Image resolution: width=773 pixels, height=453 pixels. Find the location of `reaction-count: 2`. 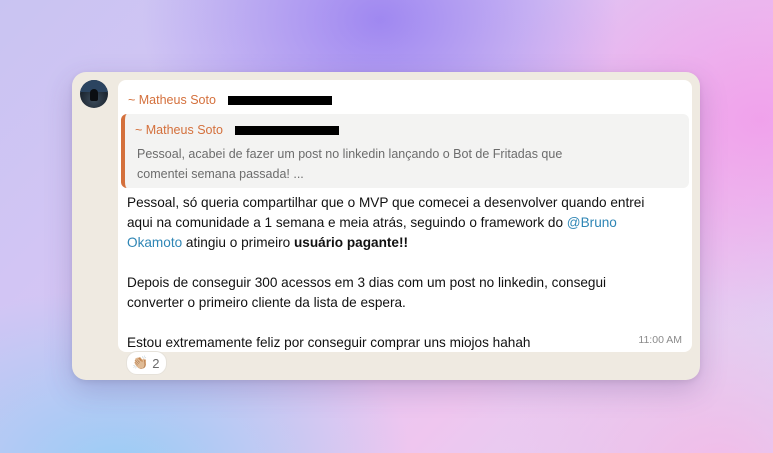

reaction-count: 2 is located at coordinates (156, 363).